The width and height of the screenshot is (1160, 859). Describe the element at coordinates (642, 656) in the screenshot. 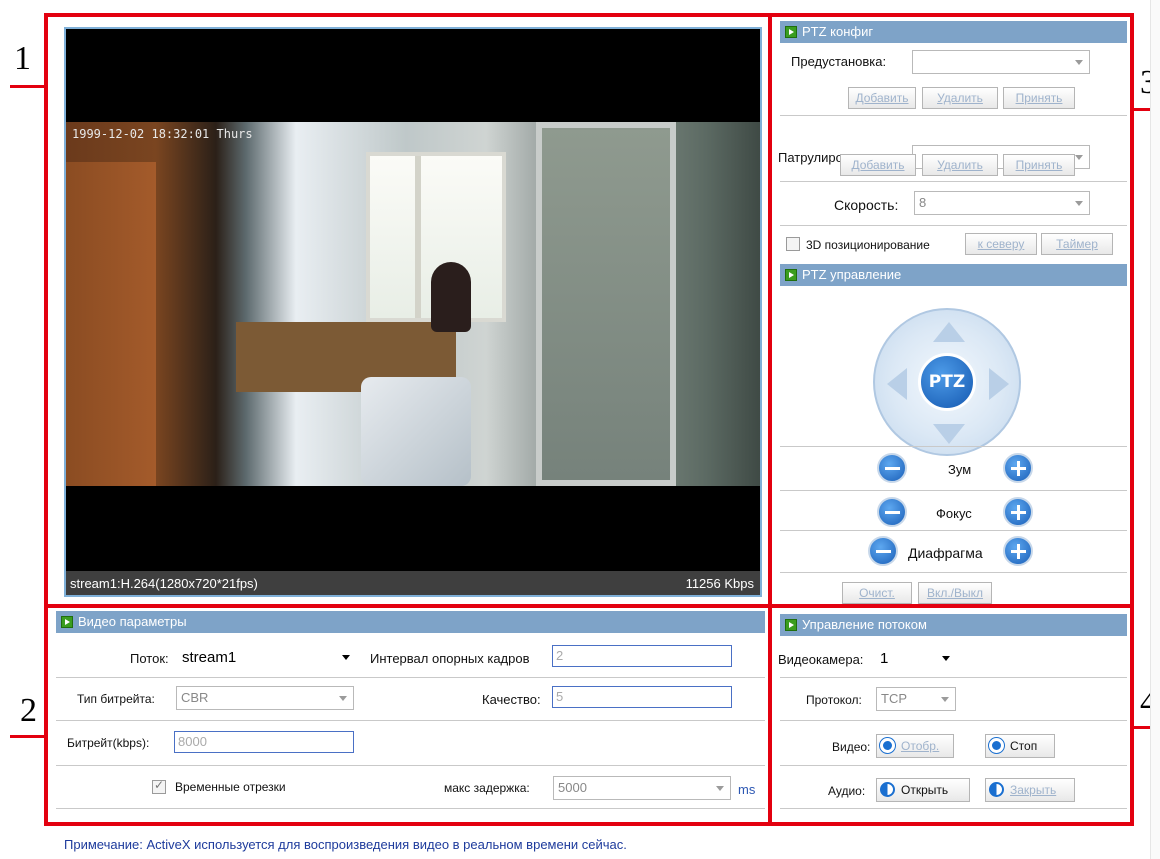

I see `keyframe-input: 2` at that location.